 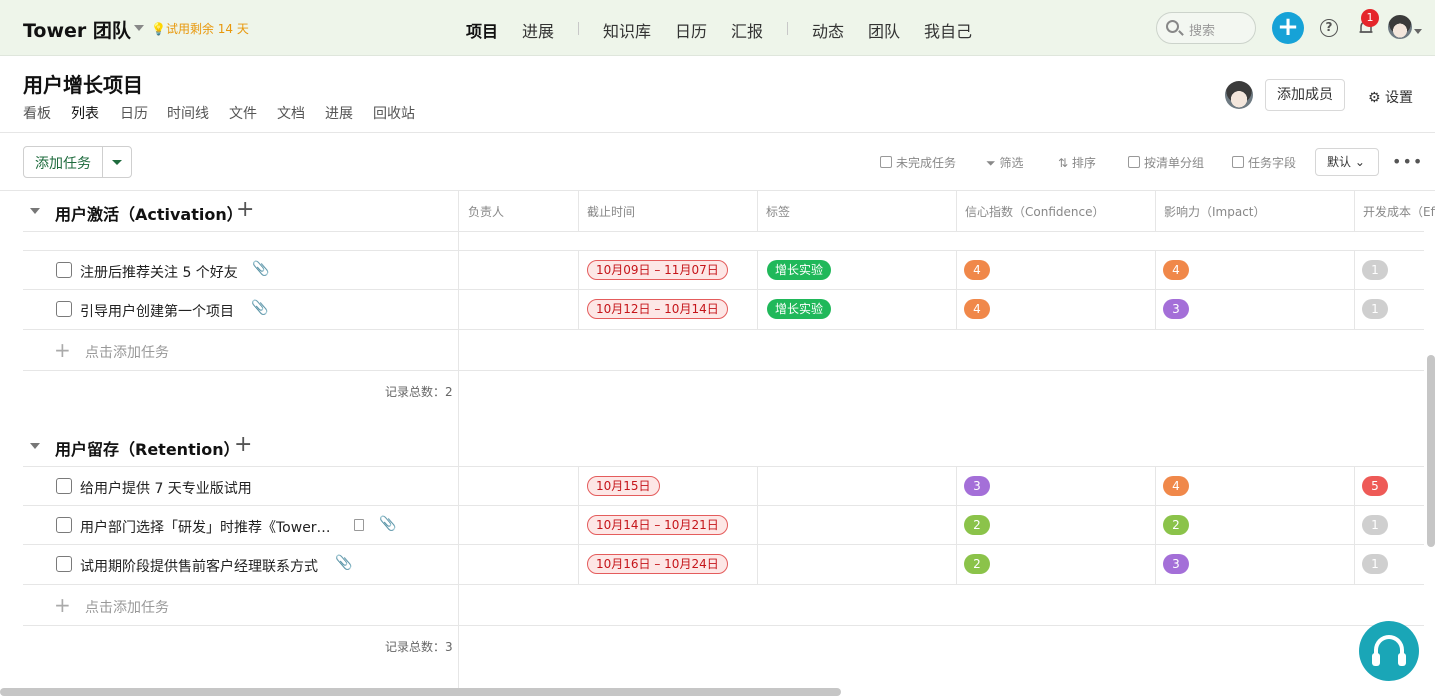 I want to click on tab-board: 看板, so click(x=37, y=113).